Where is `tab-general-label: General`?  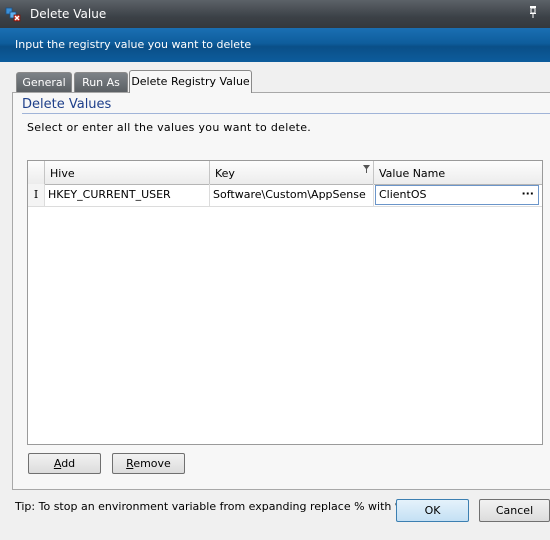 tab-general-label: General is located at coordinates (44, 82).